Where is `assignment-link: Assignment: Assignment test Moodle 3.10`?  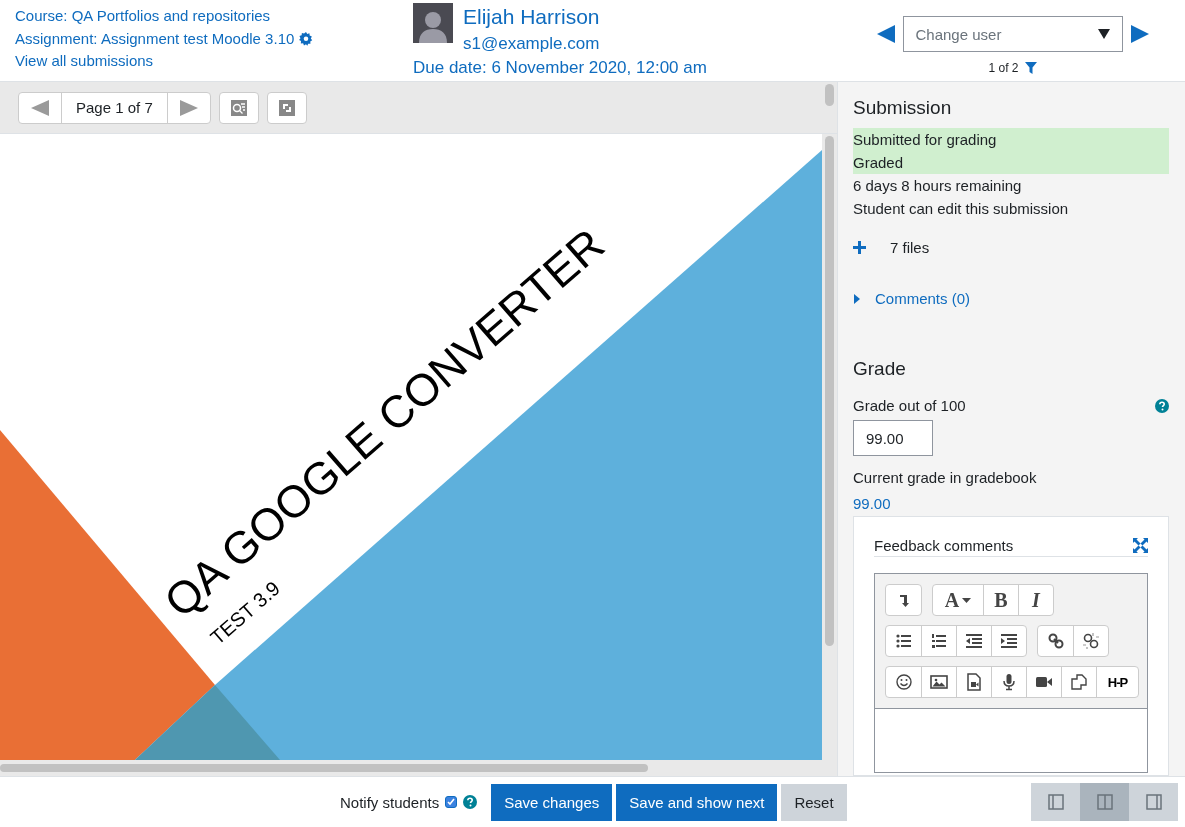
assignment-link: Assignment: Assignment test Moodle 3.10 is located at coordinates (155, 38).